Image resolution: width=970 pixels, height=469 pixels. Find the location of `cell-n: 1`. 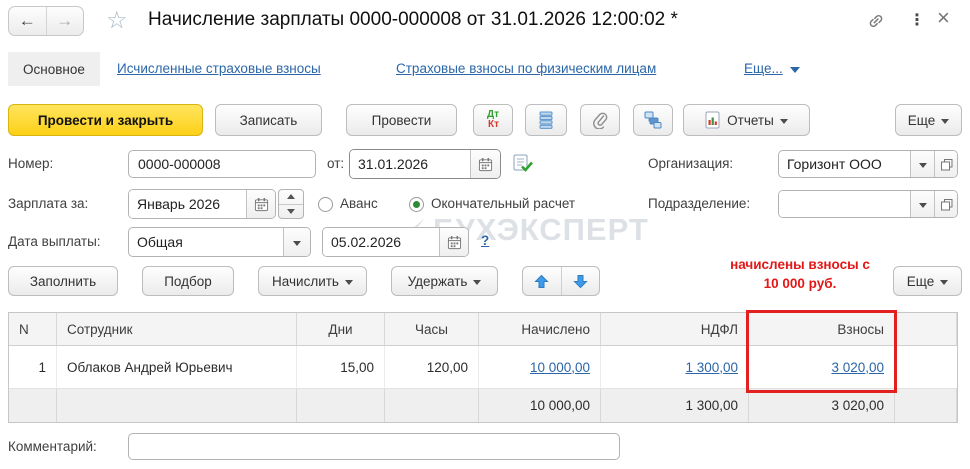

cell-n: 1 is located at coordinates (33, 367).